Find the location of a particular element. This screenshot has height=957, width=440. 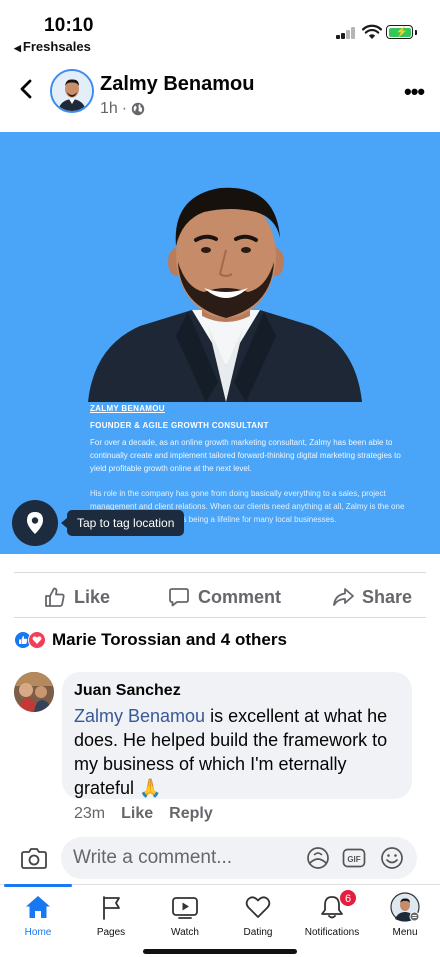

comment-label: Comment is located at coordinates (240, 596).